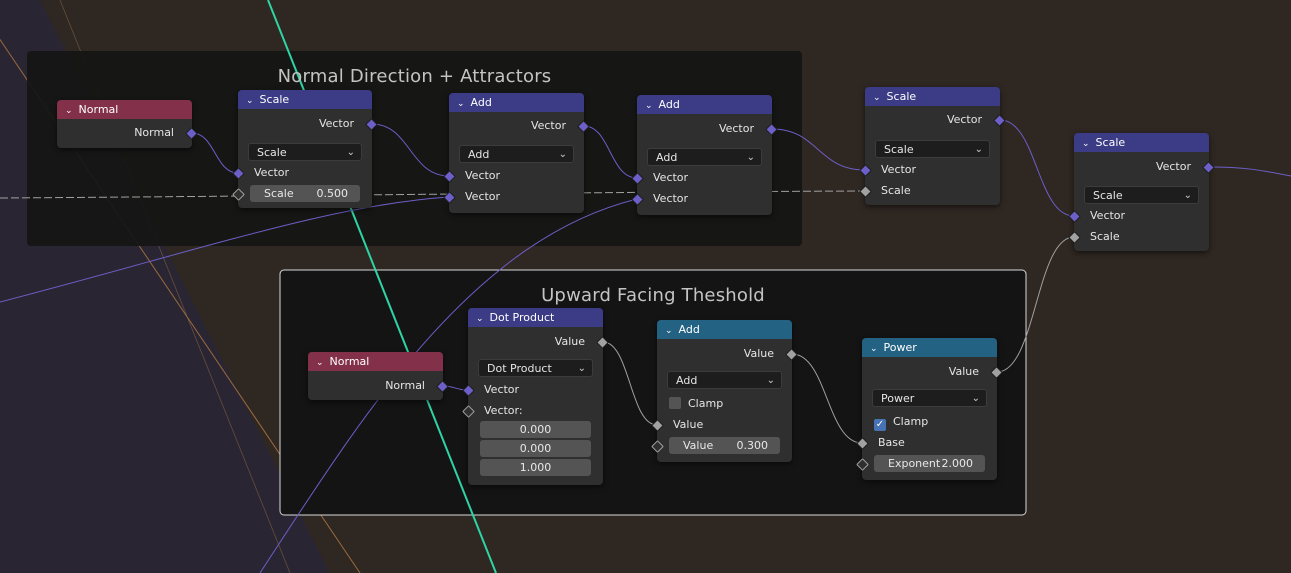 The width and height of the screenshot is (1291, 573). I want to click on input-value: Value, so click(721, 425).